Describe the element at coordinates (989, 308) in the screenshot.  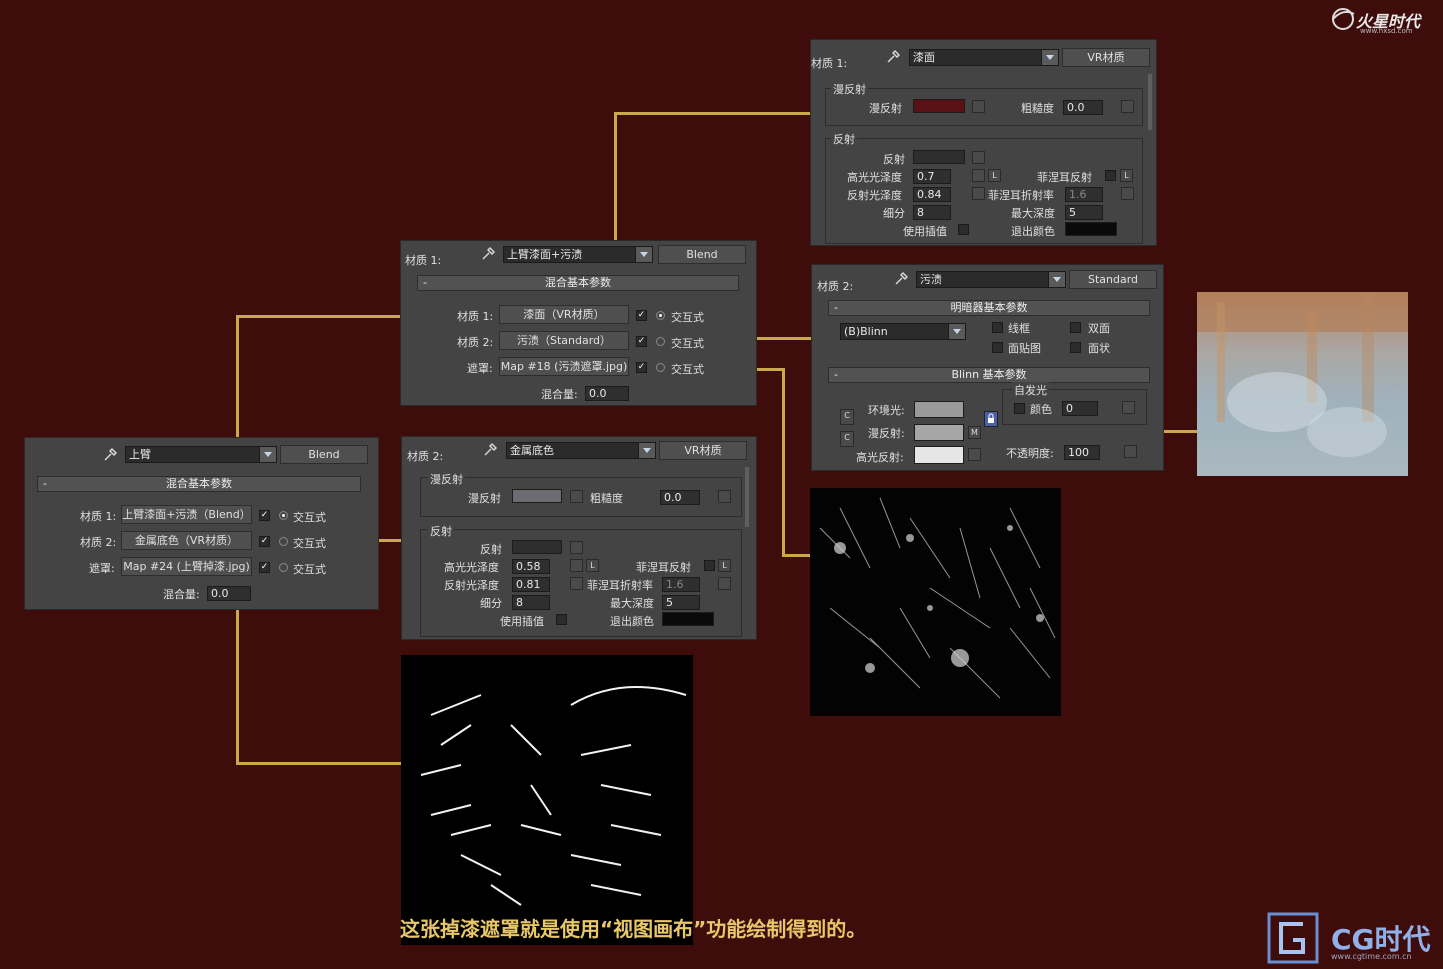
I see `rollout-header-shader: - 明暗器基本参数` at that location.